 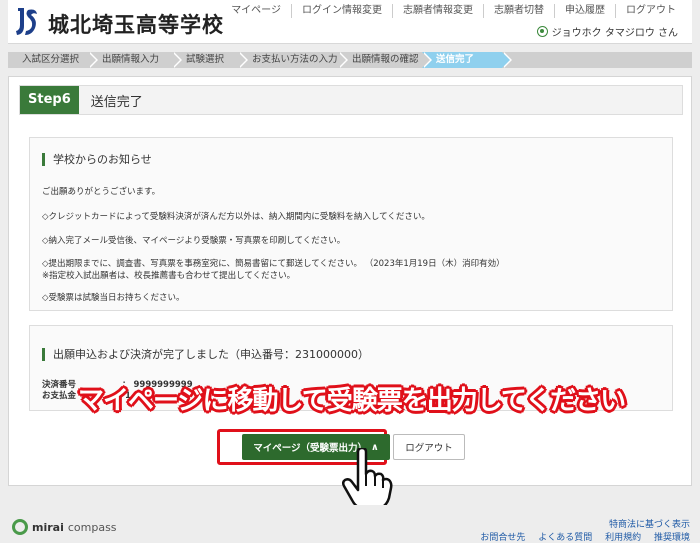 I want to click on footer-links-bottom: お問合せ先 よくある質問 利用規約 推奨環境, so click(x=580, y=536).